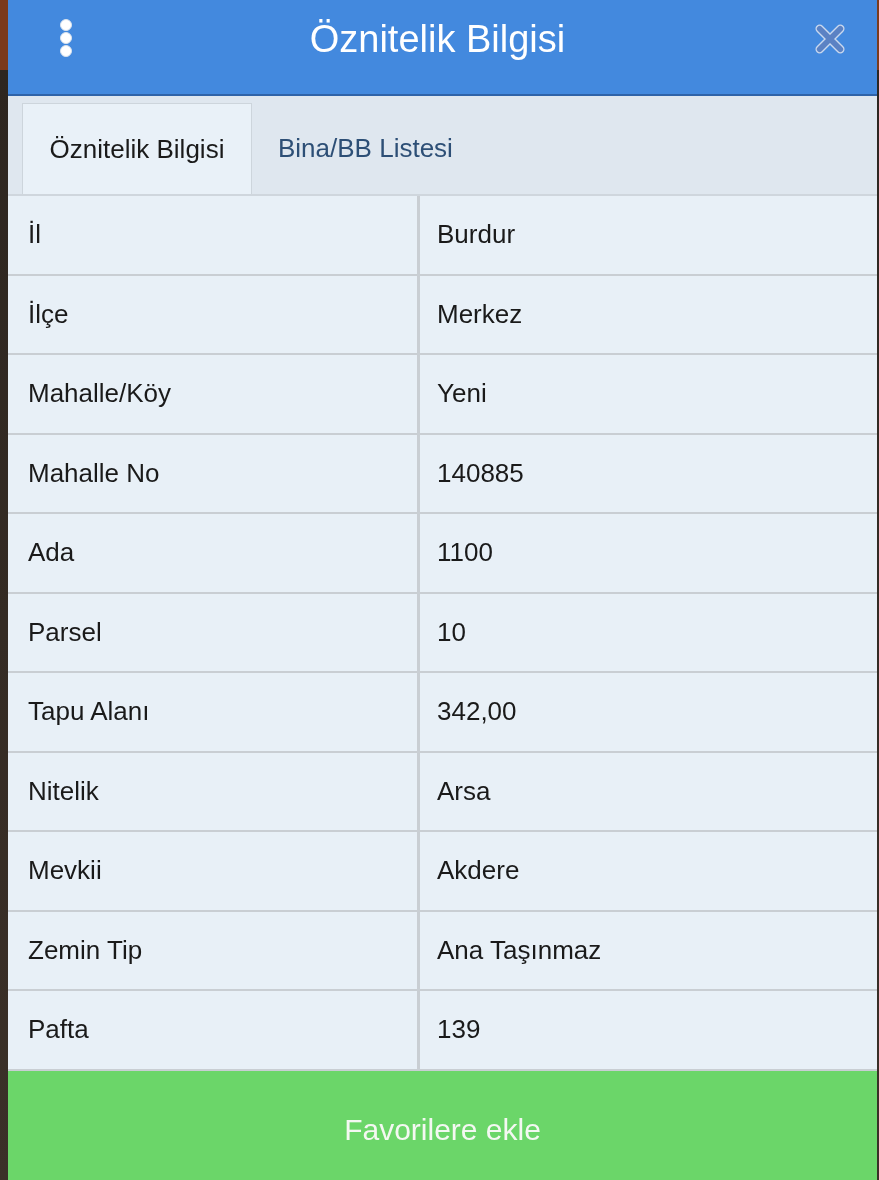 This screenshot has width=879, height=1180. I want to click on attribute-value-cell: 1100, so click(648, 553).